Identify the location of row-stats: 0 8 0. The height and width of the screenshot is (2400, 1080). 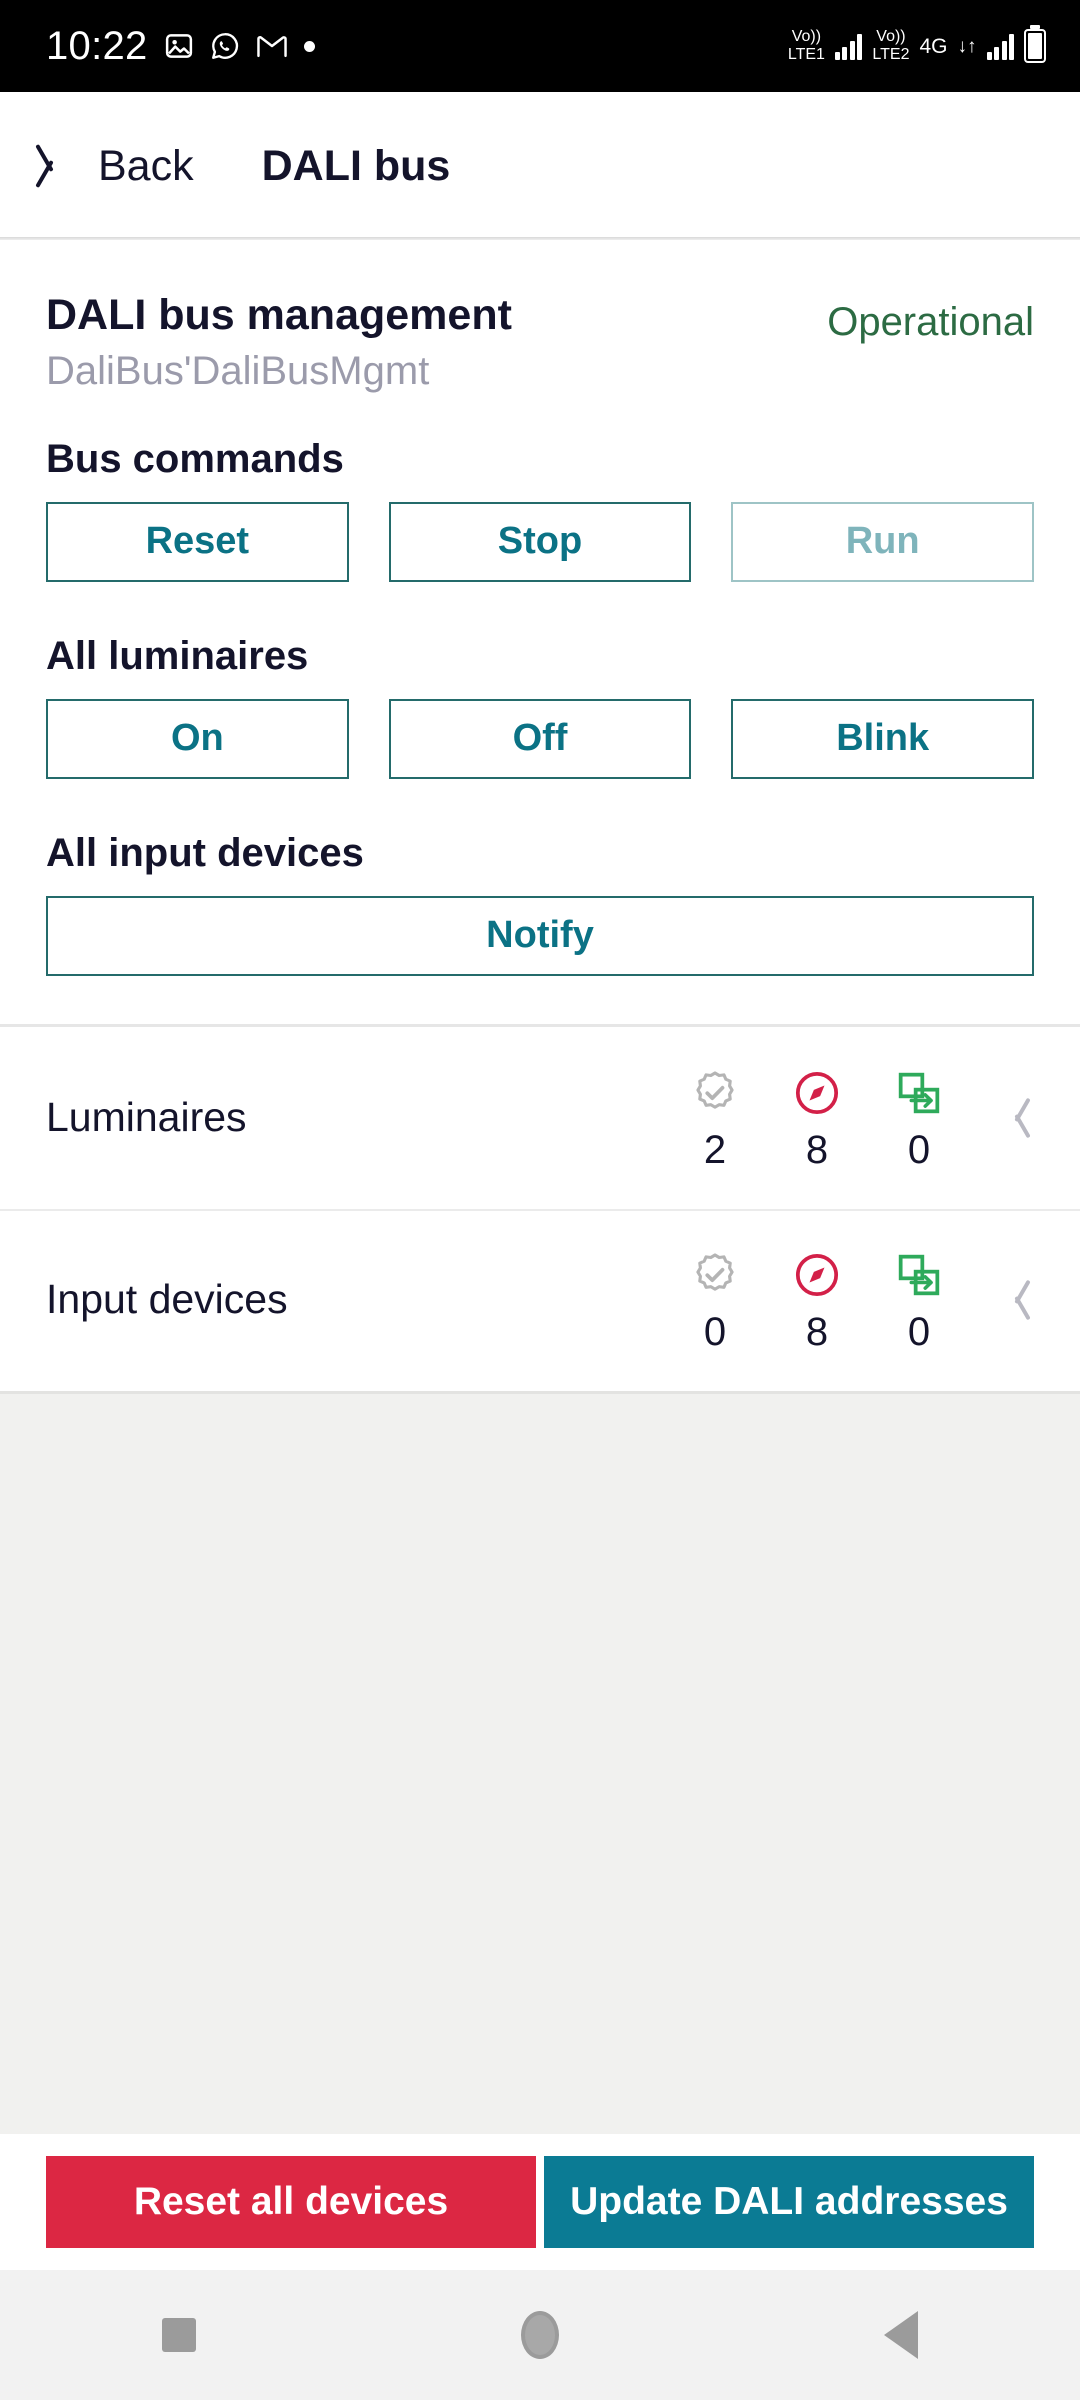
(853, 1300).